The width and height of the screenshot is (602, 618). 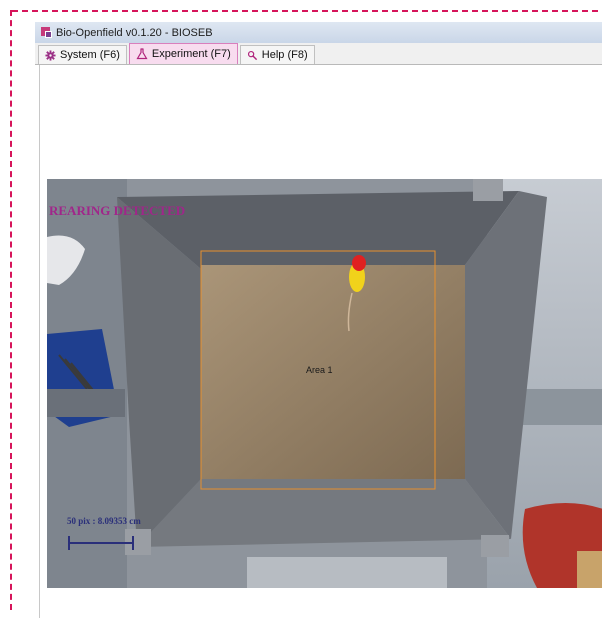 What do you see at coordinates (321, 603) in the screenshot?
I see `bottom-area` at bounding box center [321, 603].